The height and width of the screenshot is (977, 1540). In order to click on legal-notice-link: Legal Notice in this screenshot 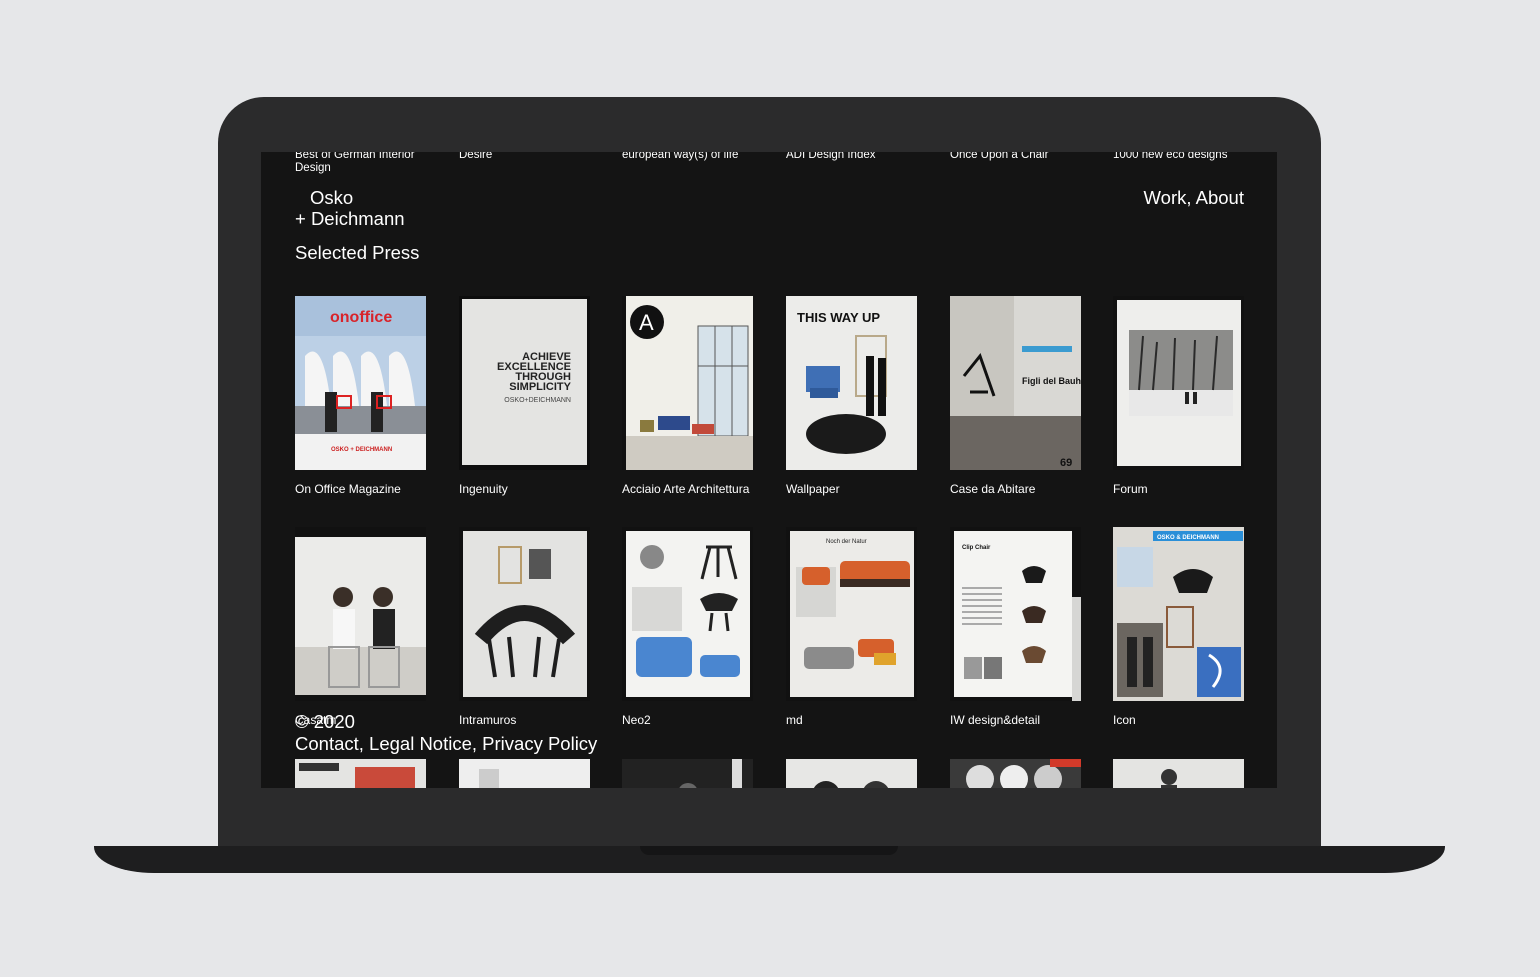, I will do `click(420, 743)`.